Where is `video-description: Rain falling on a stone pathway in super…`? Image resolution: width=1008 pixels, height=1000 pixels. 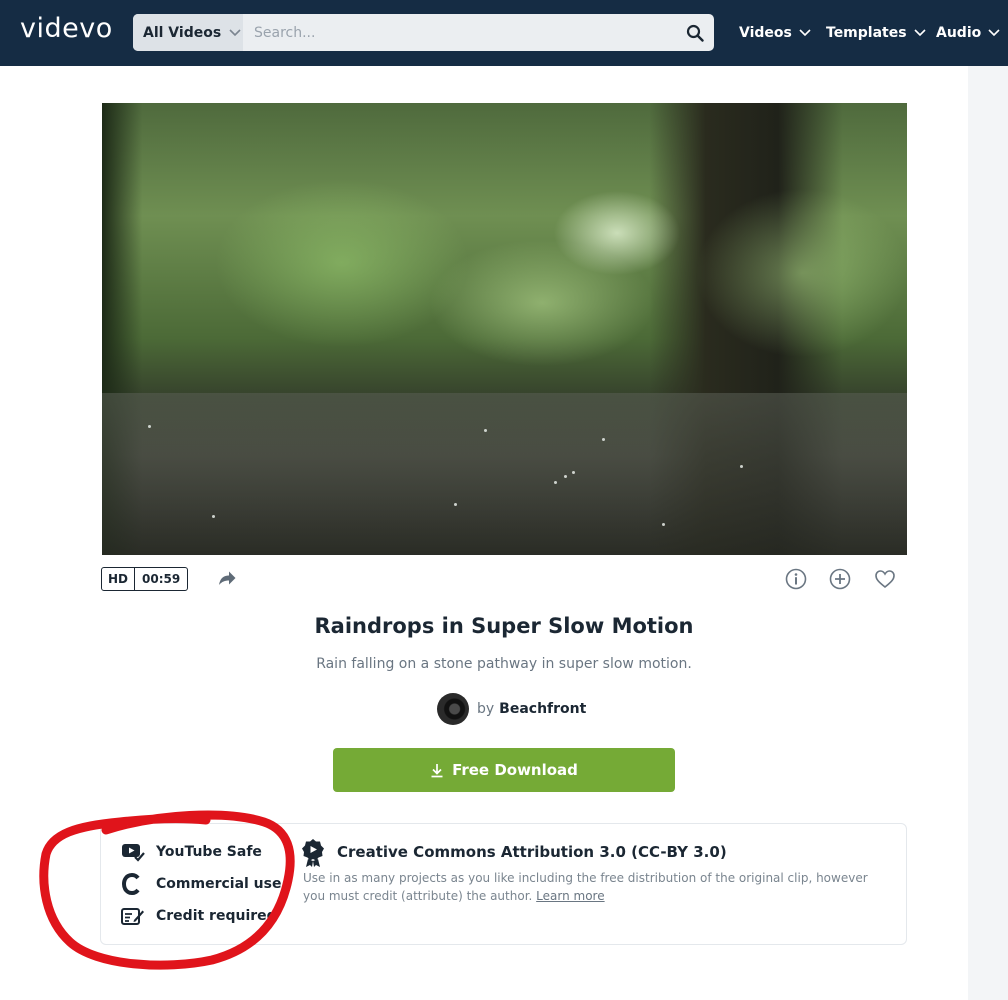 video-description: Rain falling on a stone pathway in super… is located at coordinates (504, 664).